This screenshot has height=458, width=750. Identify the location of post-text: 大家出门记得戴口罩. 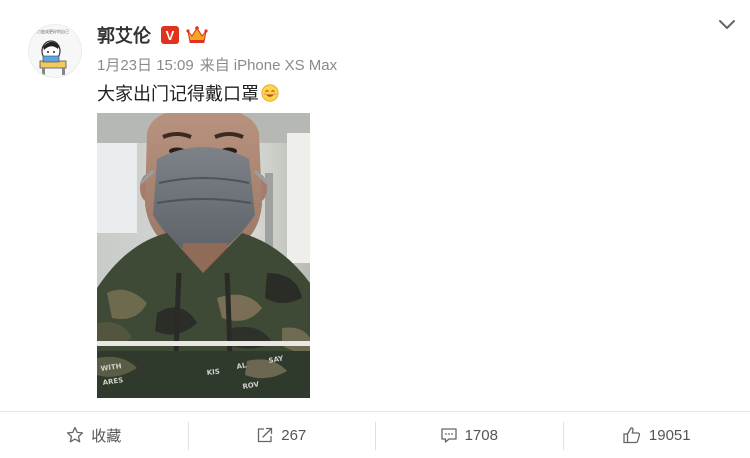
(188, 93).